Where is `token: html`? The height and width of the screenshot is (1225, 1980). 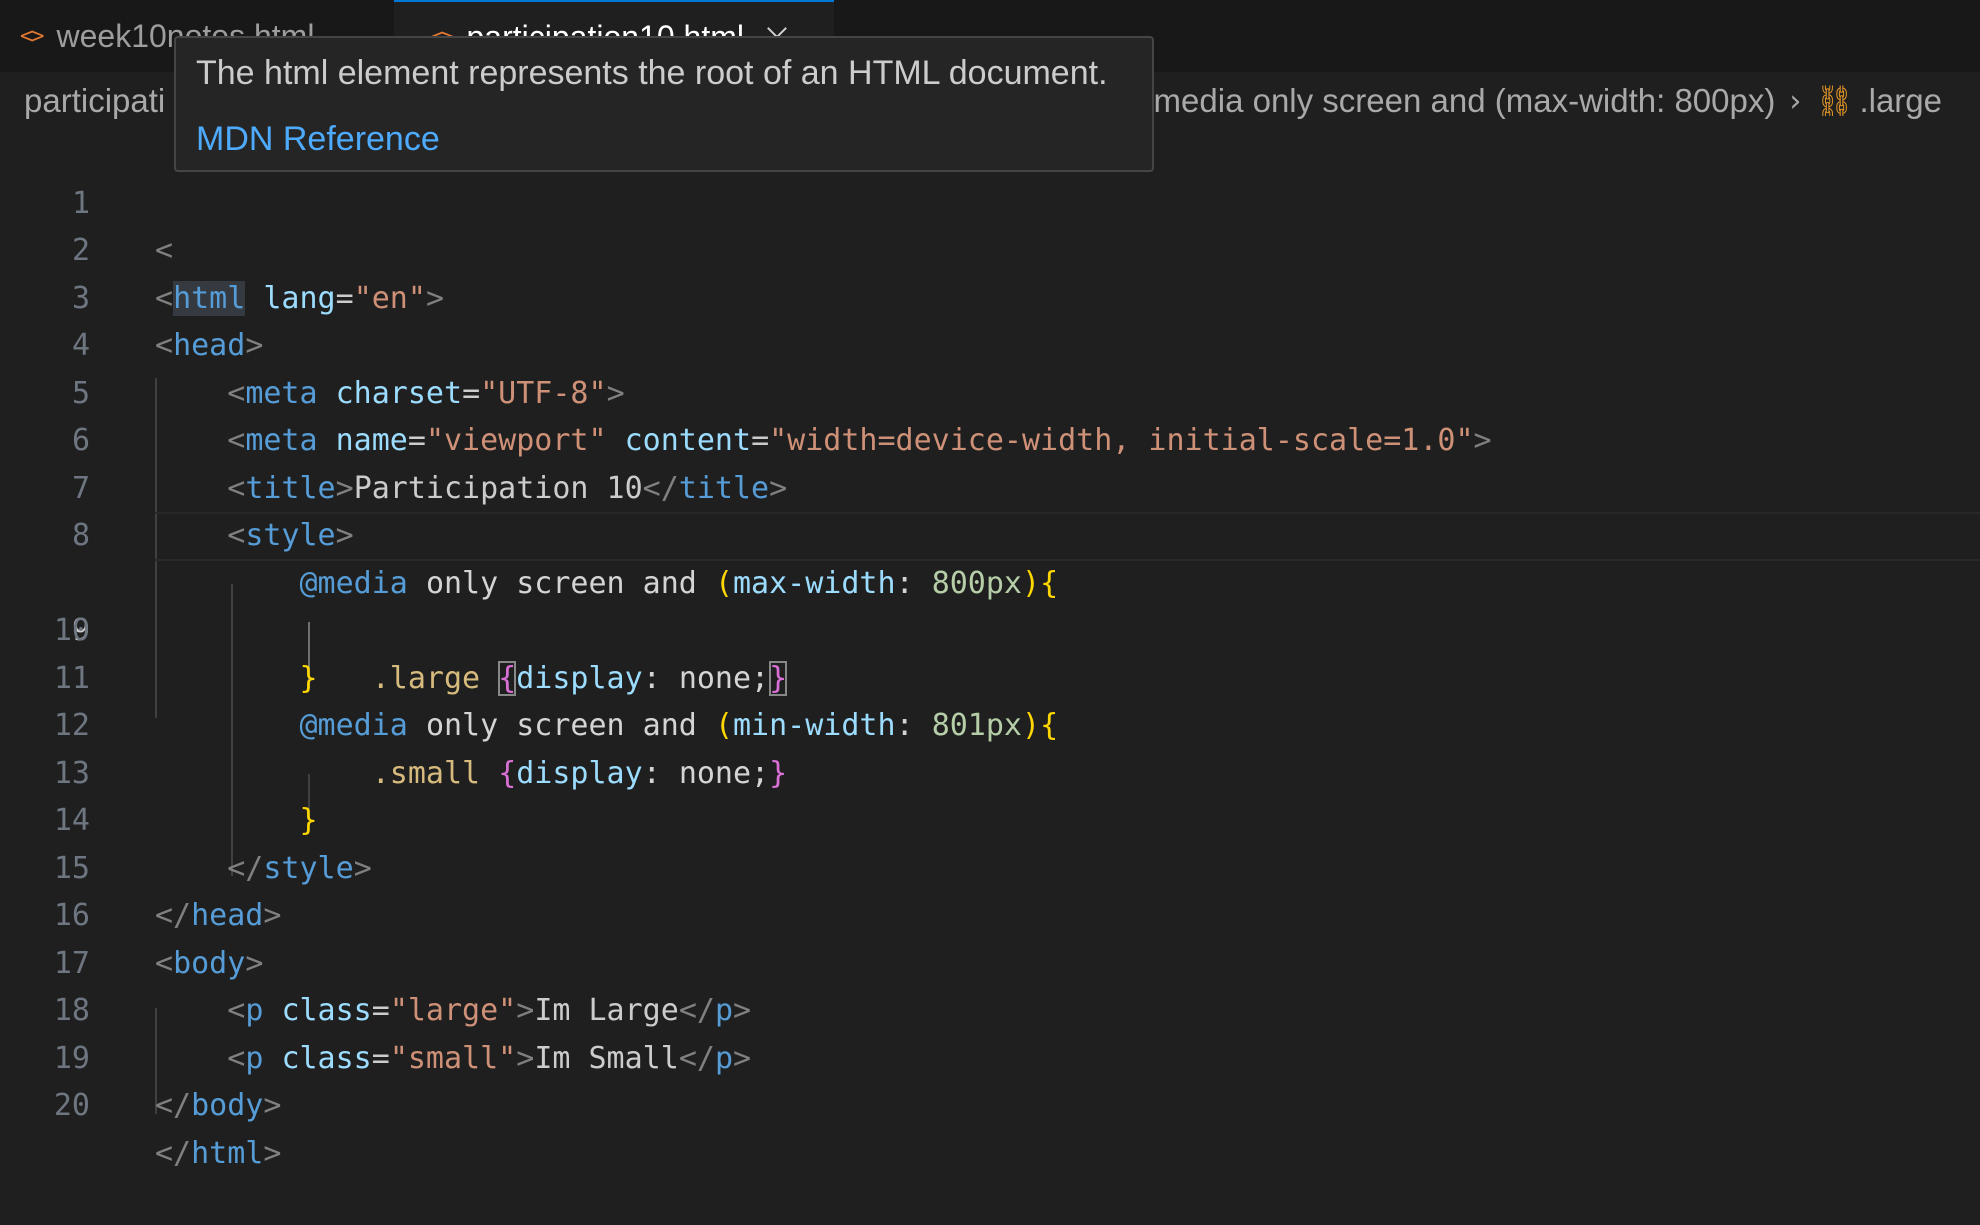
token: html is located at coordinates (227, 1153).